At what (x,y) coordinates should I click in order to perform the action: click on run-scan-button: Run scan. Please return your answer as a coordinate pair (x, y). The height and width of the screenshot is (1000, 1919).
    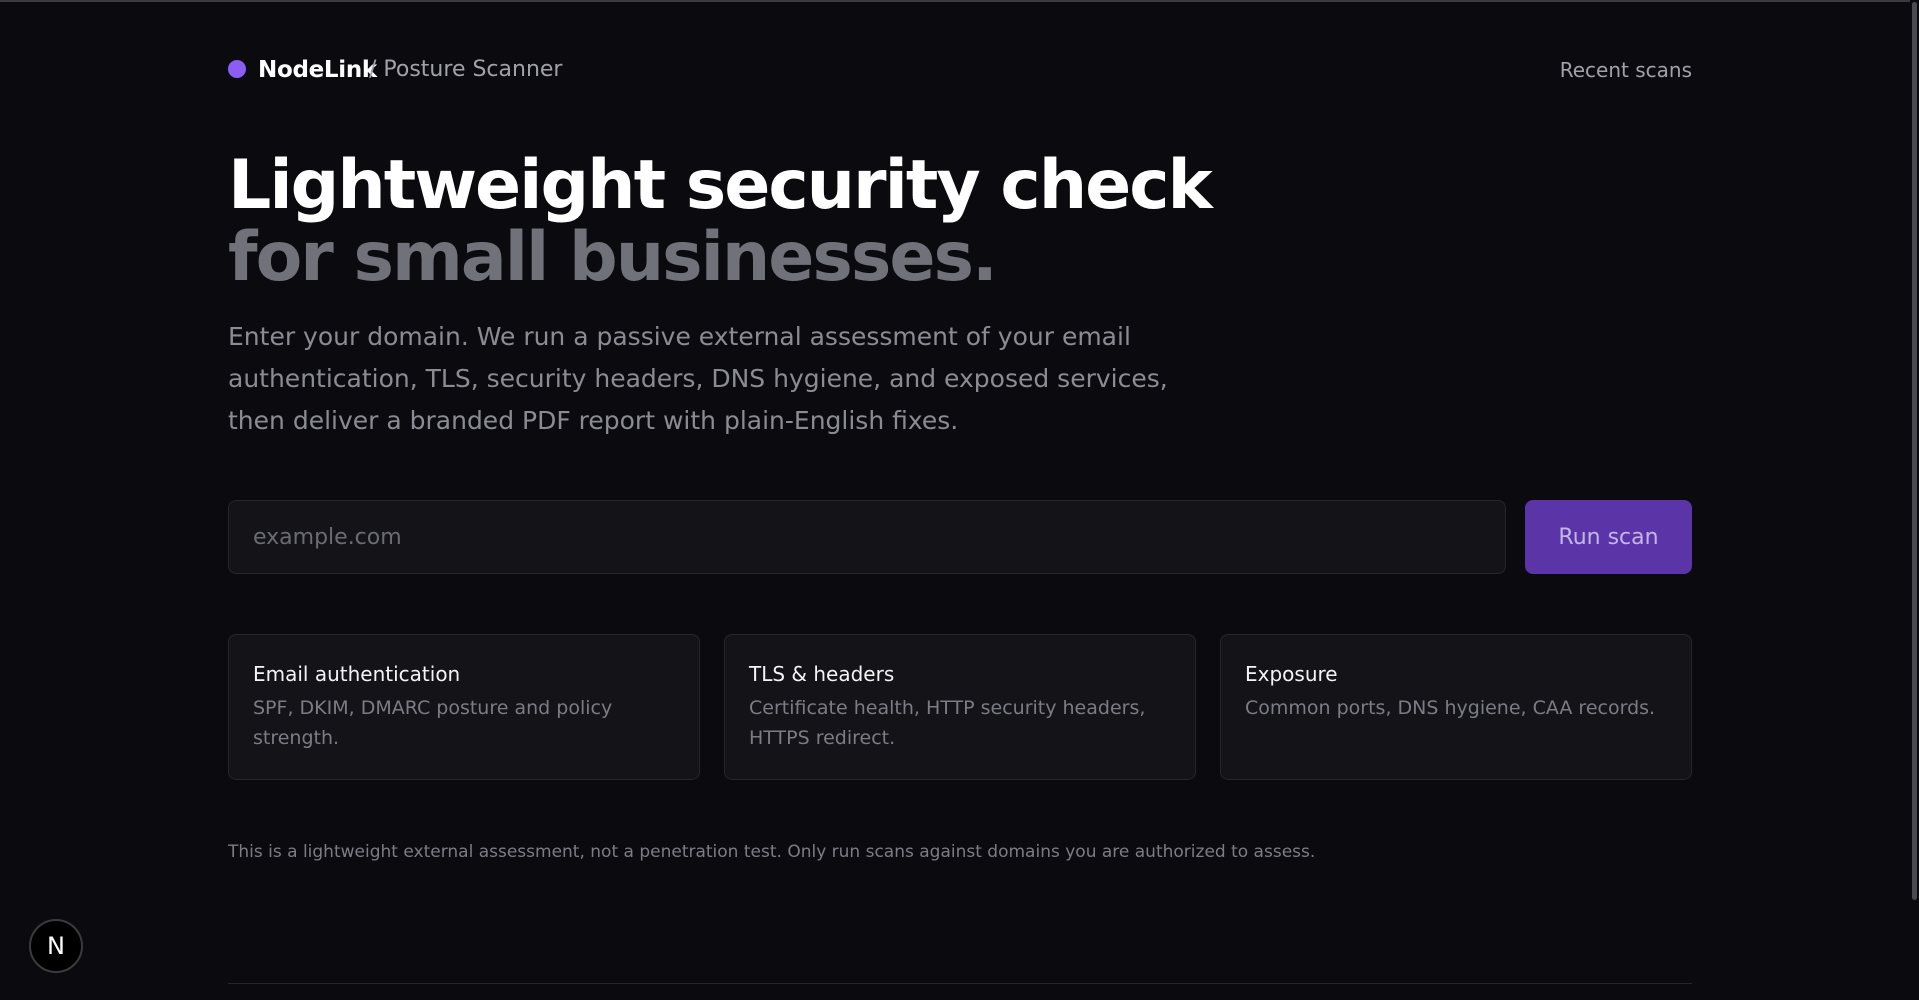
    Looking at the image, I should click on (1608, 537).